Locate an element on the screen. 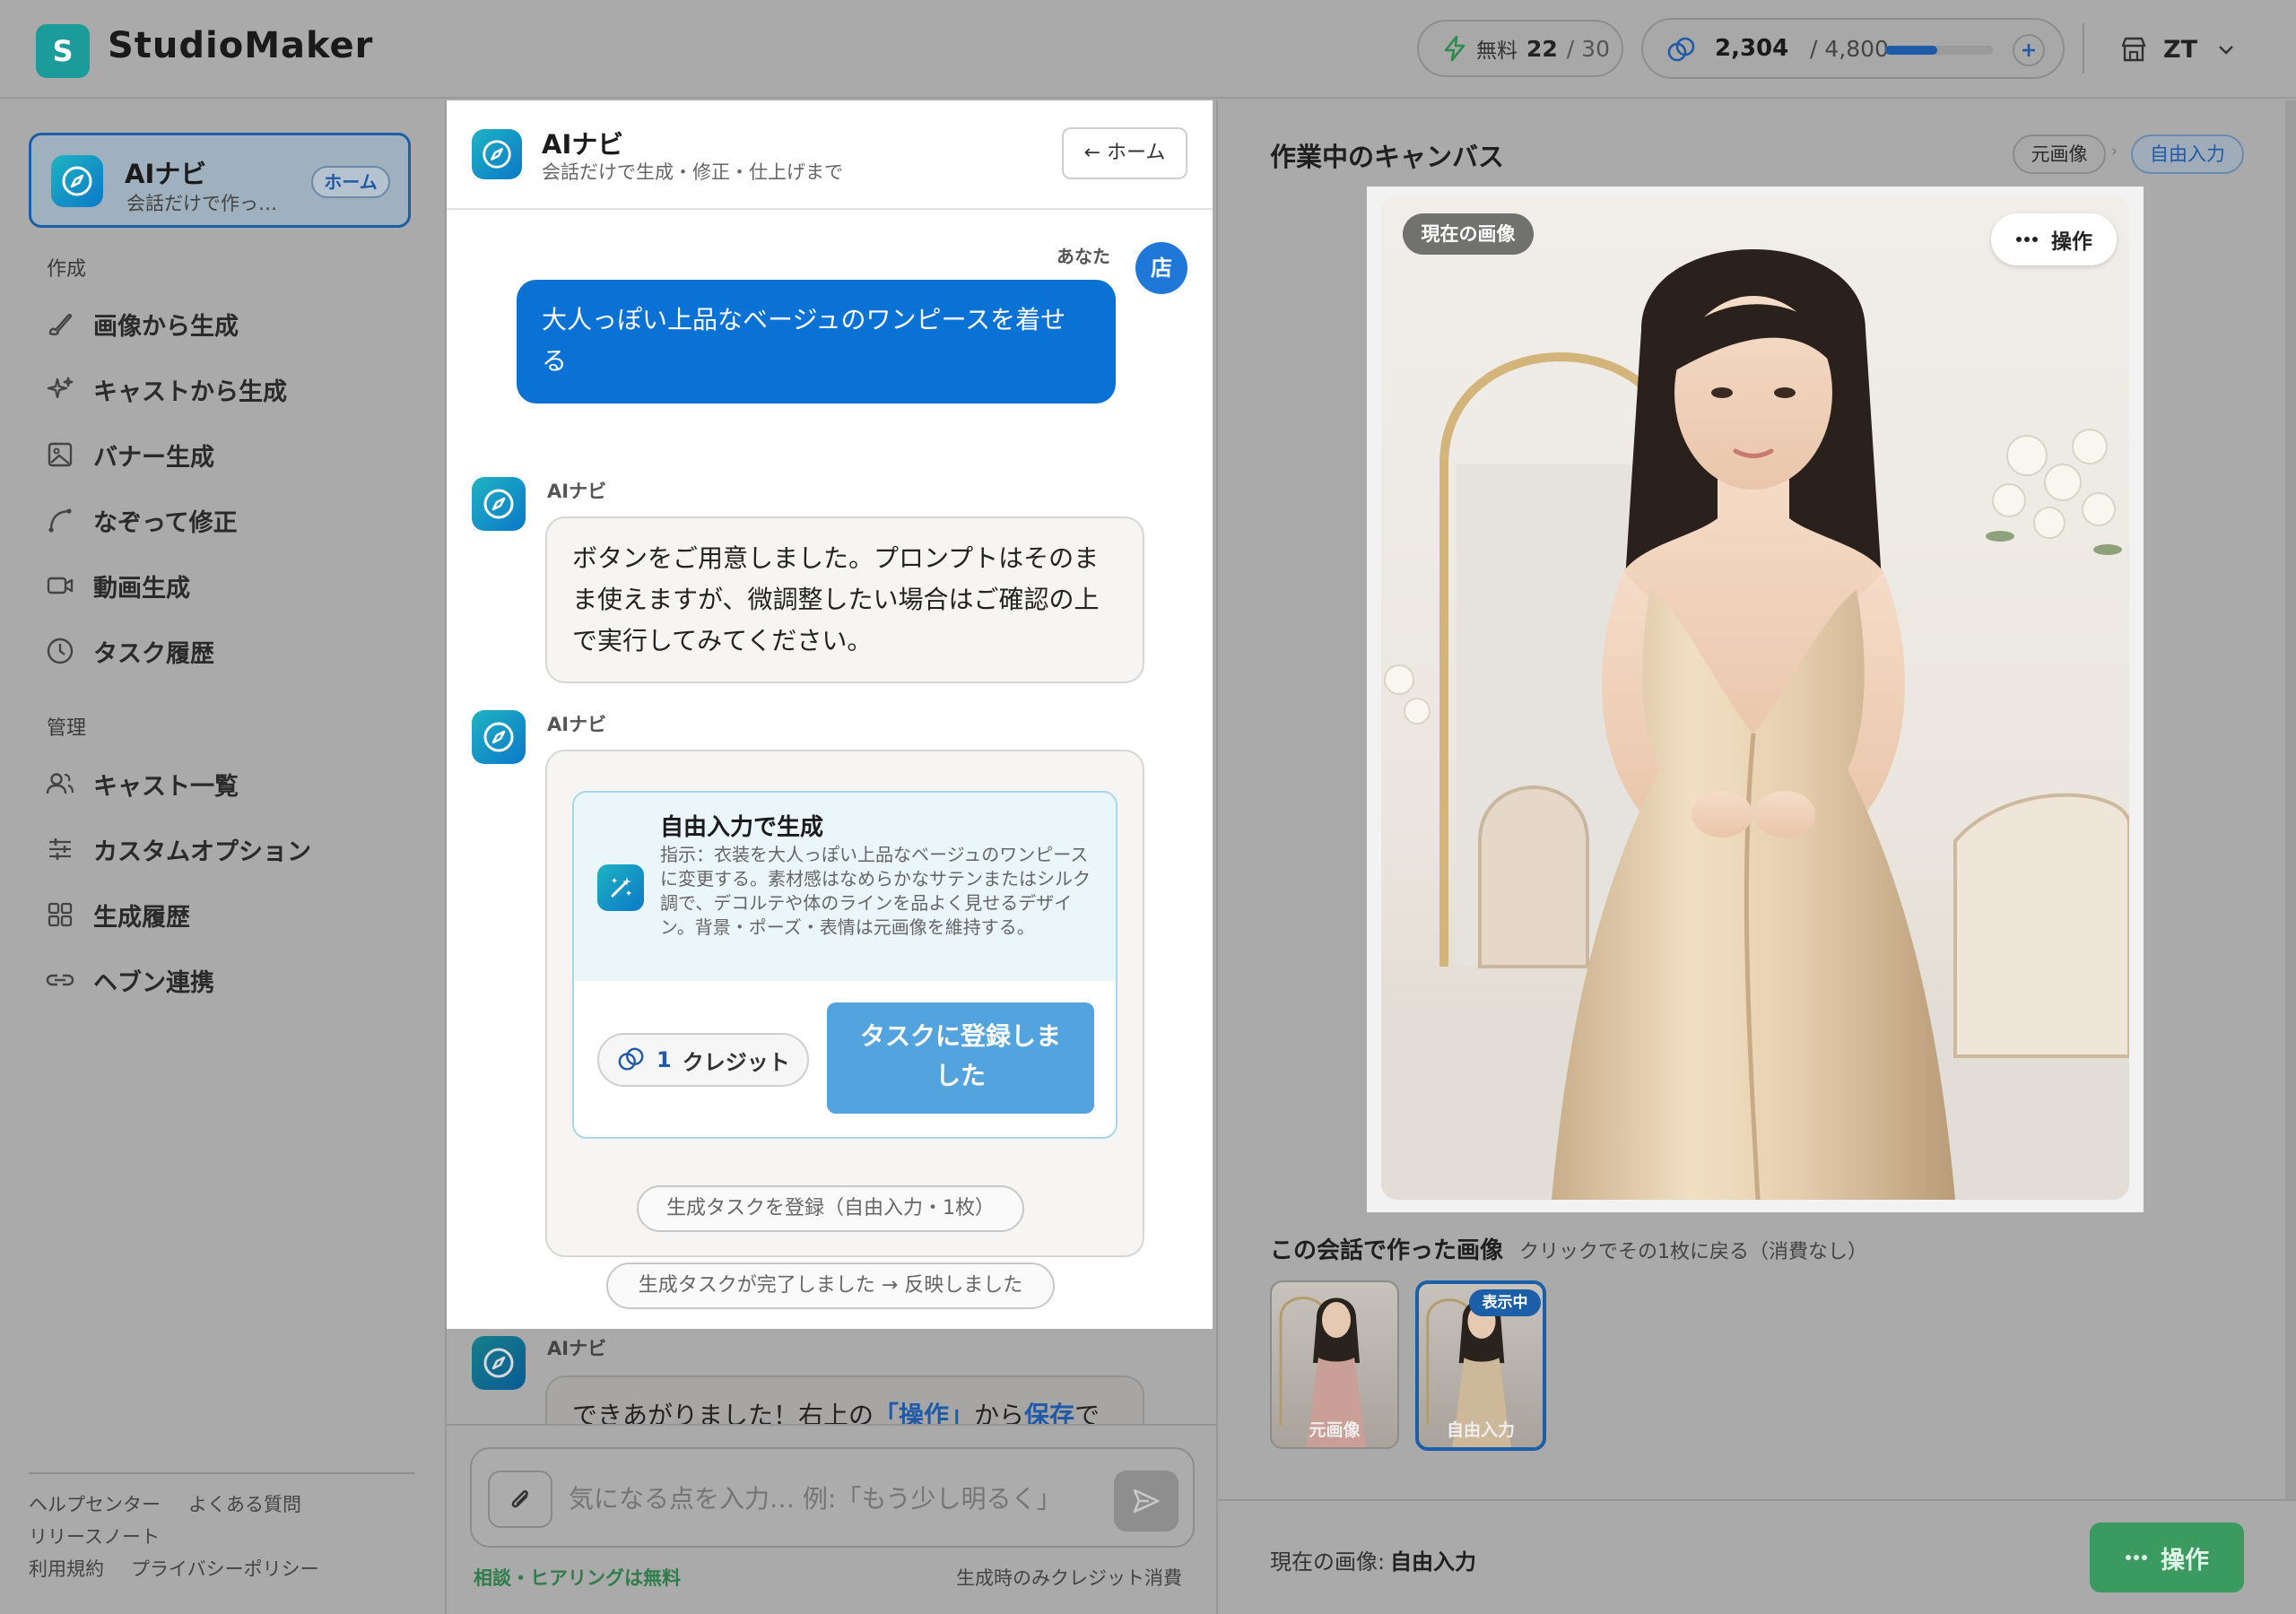  composer is located at coordinates (832, 1497).